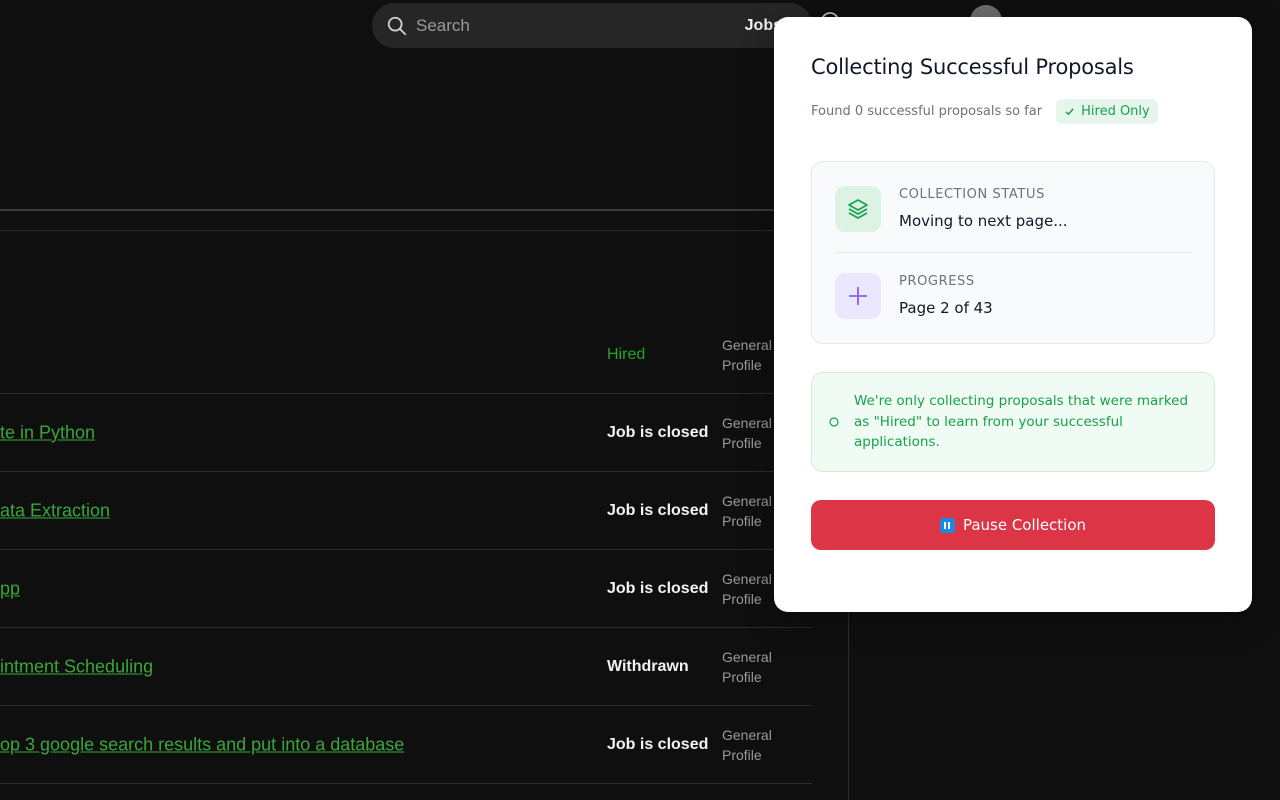 The image size is (1280, 800). I want to click on search-icon, so click(397, 25).